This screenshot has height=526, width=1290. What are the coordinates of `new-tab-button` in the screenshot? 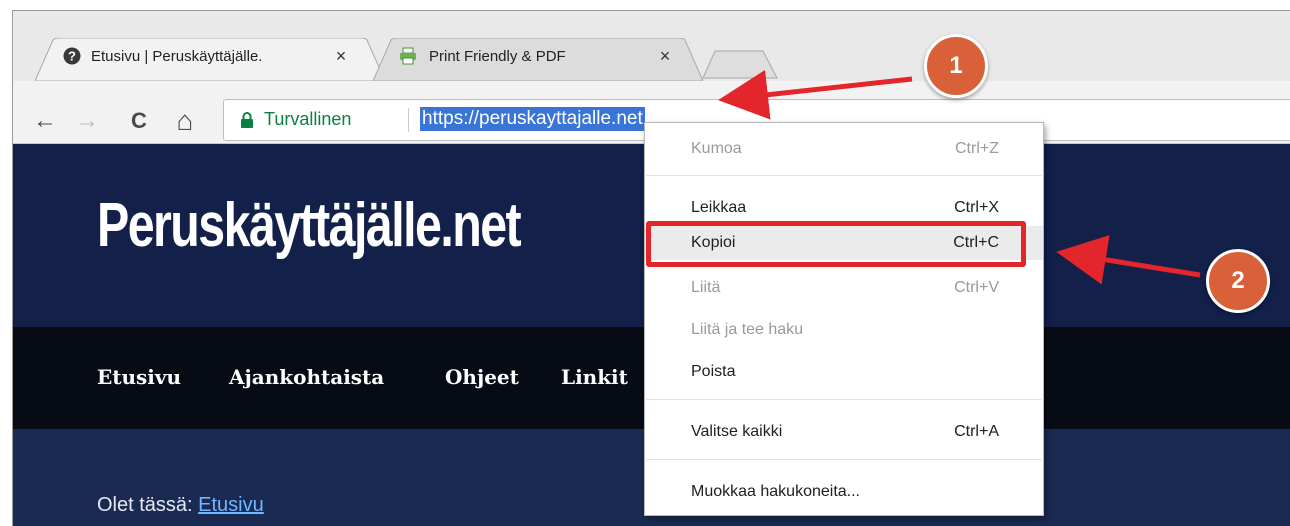 It's located at (740, 64).